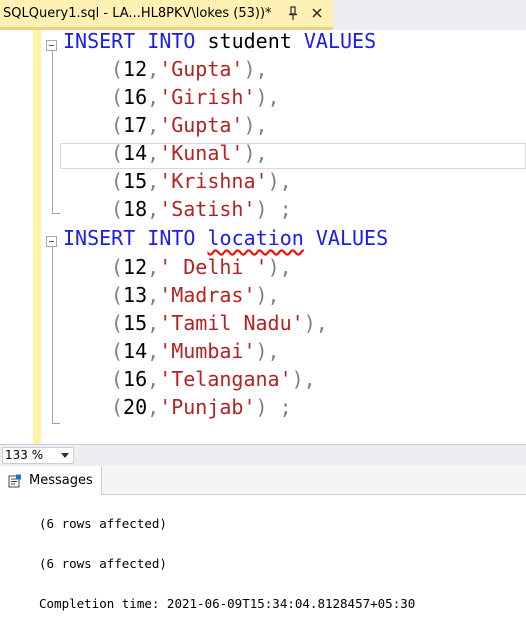  I want to click on code-line-values-row: (14,'Mumbai'),, so click(195, 351).